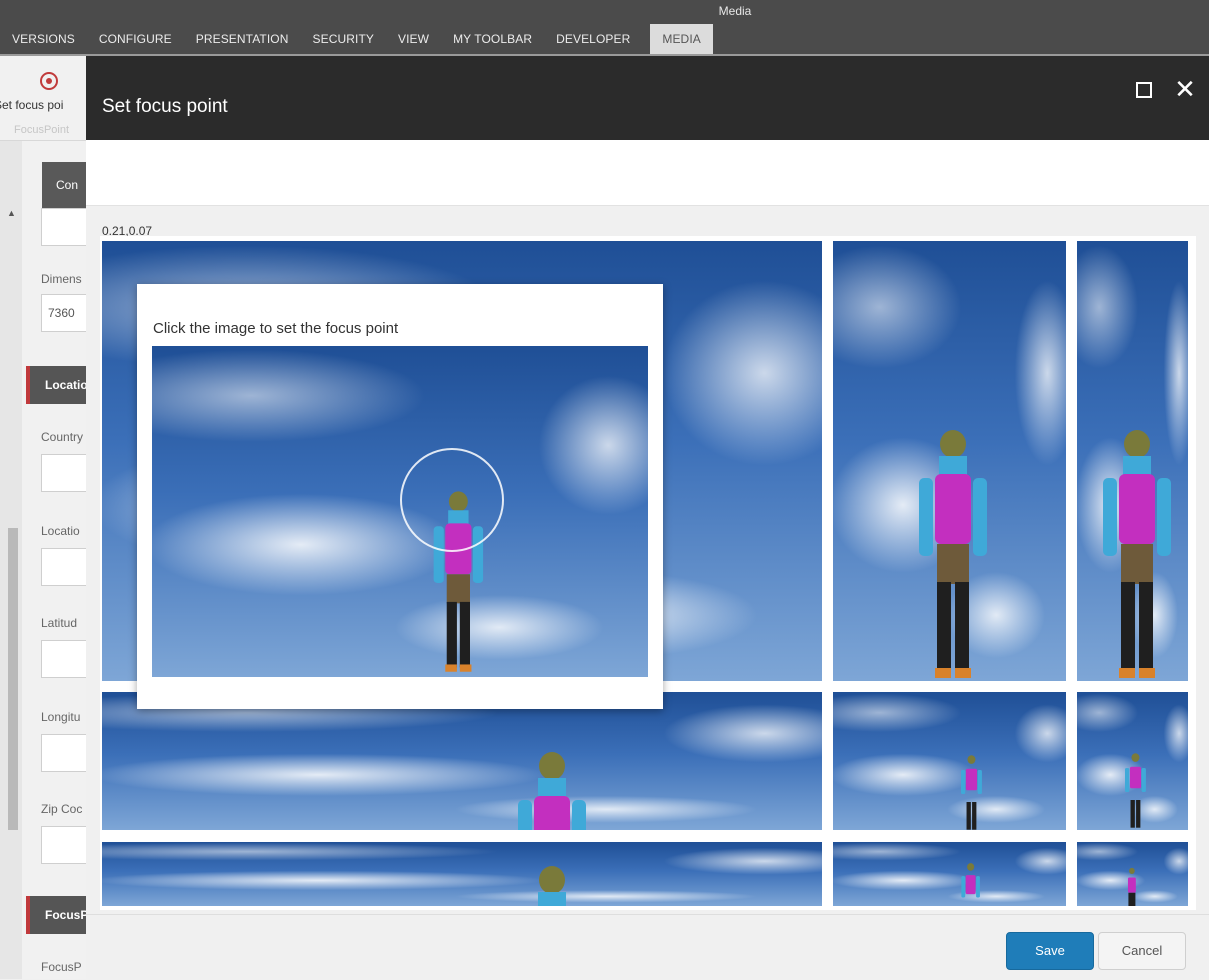 The height and width of the screenshot is (980, 1209). Describe the element at coordinates (1142, 951) in the screenshot. I see `cancel-button: Cancel` at that location.